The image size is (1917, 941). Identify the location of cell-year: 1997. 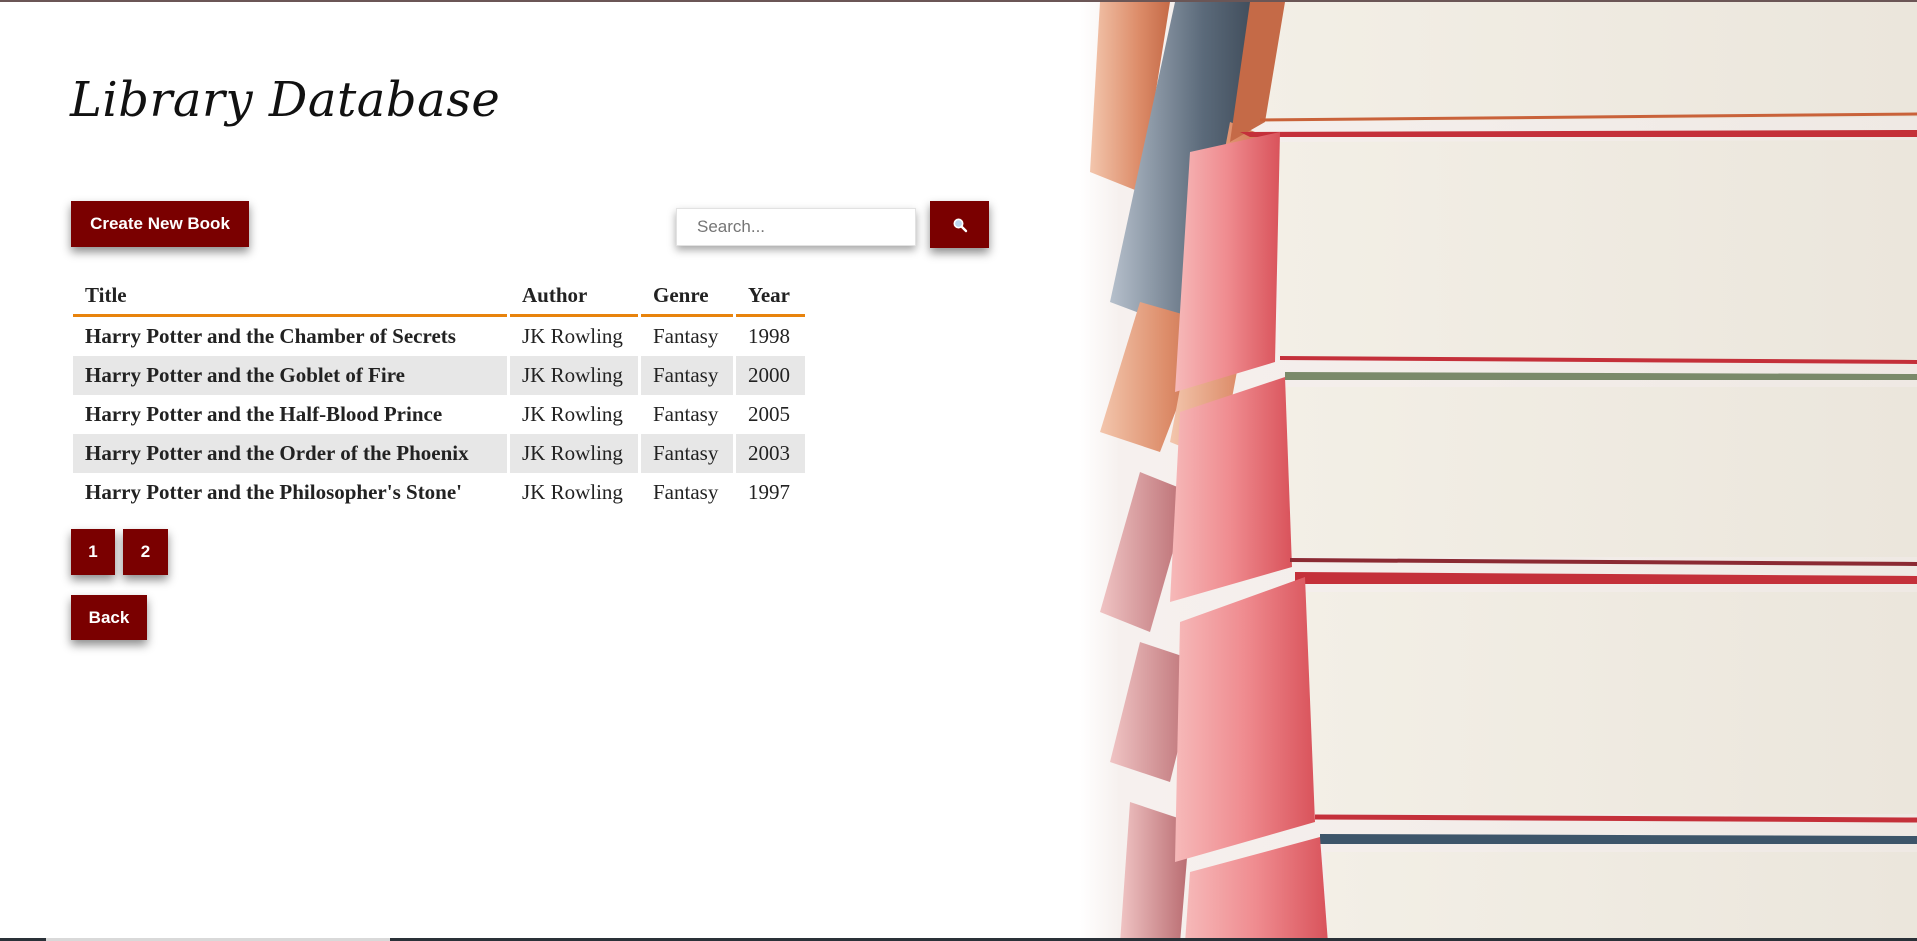
(769, 492).